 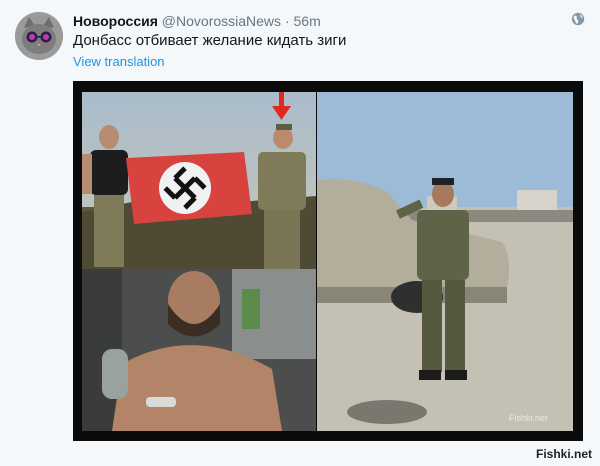 I want to click on tweet-header: Новороссия @NovorossiaNews · 56m, so click(x=197, y=21).